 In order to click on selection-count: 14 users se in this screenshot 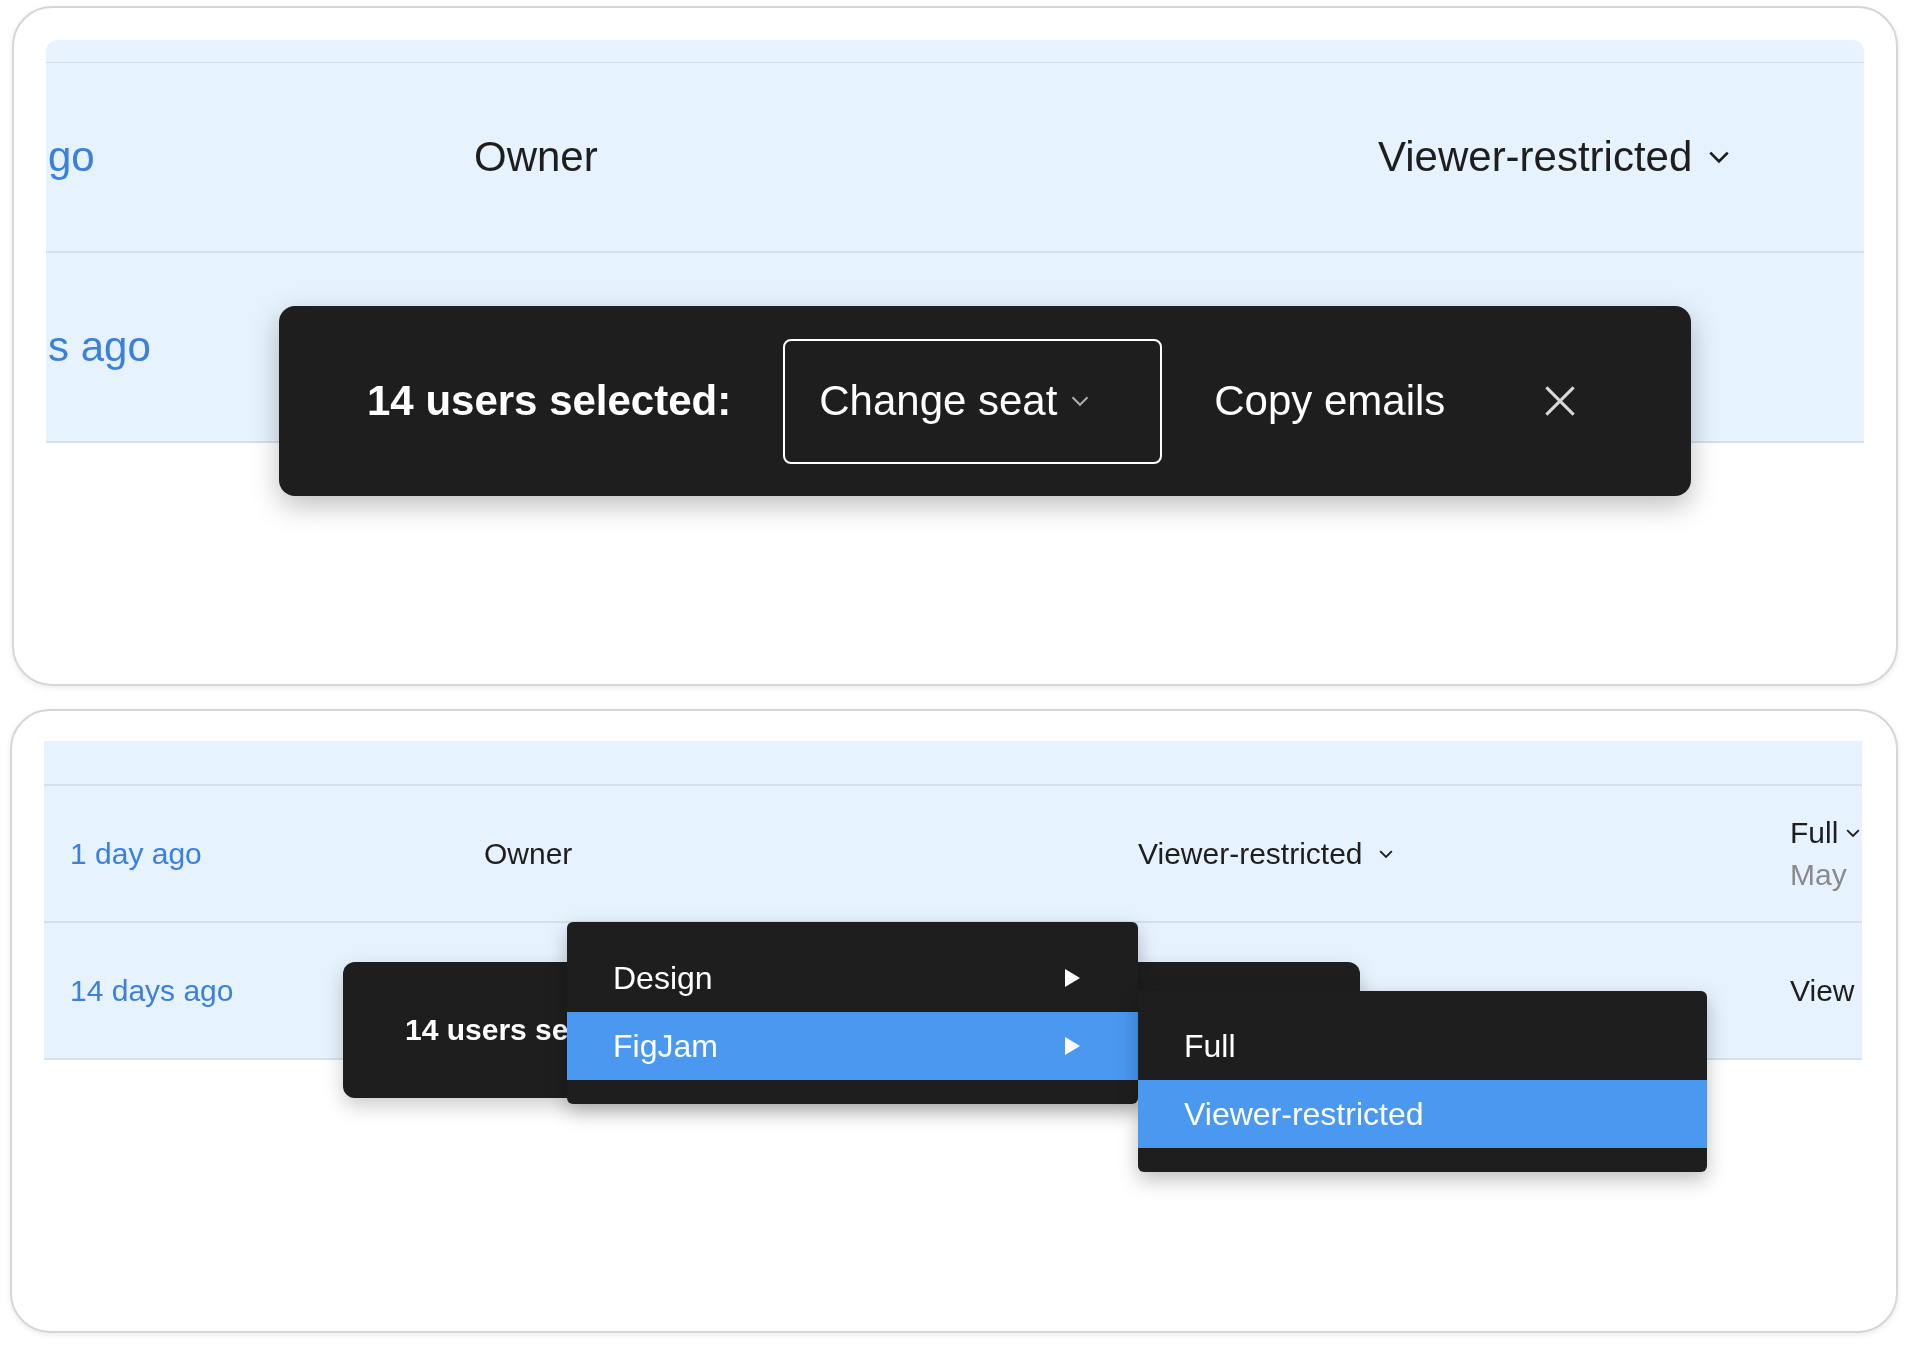, I will do `click(487, 1030)`.